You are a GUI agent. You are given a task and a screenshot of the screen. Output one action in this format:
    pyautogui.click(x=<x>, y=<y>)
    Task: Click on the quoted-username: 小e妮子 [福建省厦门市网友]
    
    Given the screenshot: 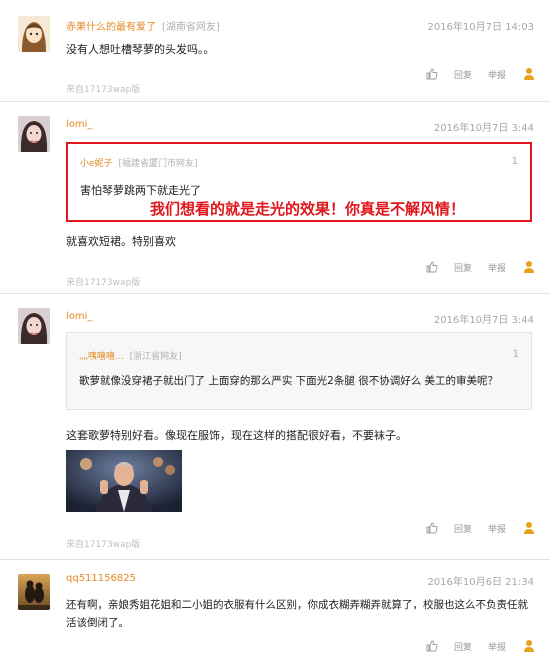 What is the action you would take?
    pyautogui.click(x=139, y=162)
    